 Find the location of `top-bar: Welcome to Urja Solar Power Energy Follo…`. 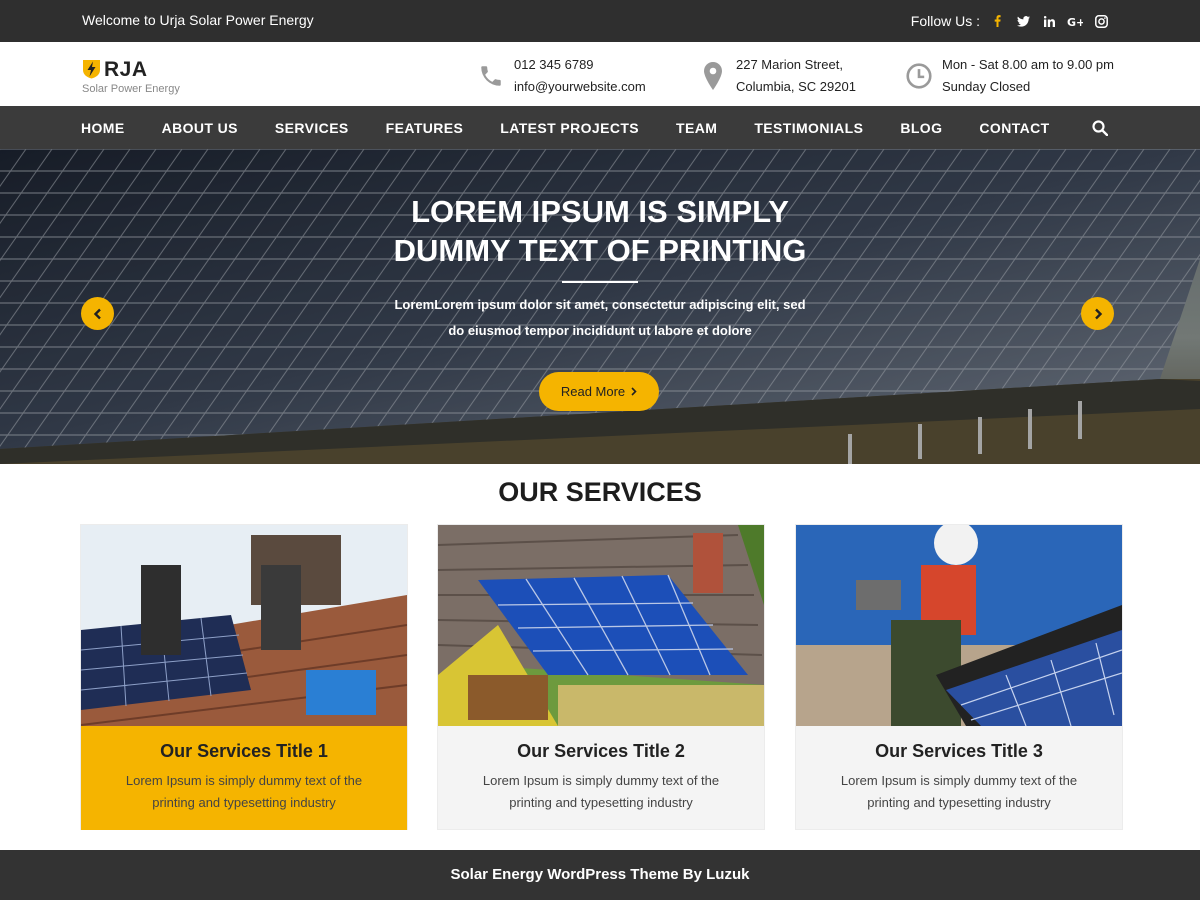

top-bar: Welcome to Urja Solar Power Energy Follo… is located at coordinates (600, 21).